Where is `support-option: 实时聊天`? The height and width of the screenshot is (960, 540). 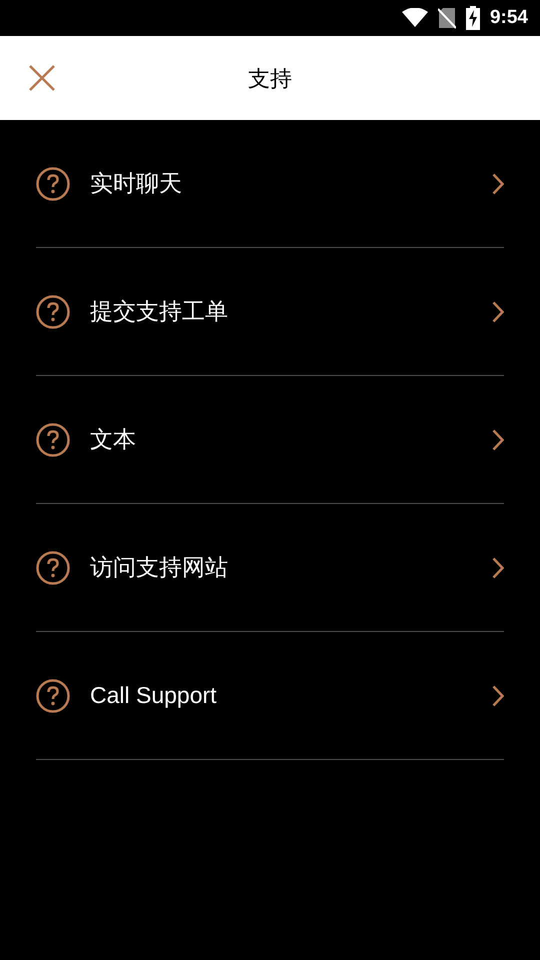
support-option: 实时聊天 is located at coordinates (270, 184).